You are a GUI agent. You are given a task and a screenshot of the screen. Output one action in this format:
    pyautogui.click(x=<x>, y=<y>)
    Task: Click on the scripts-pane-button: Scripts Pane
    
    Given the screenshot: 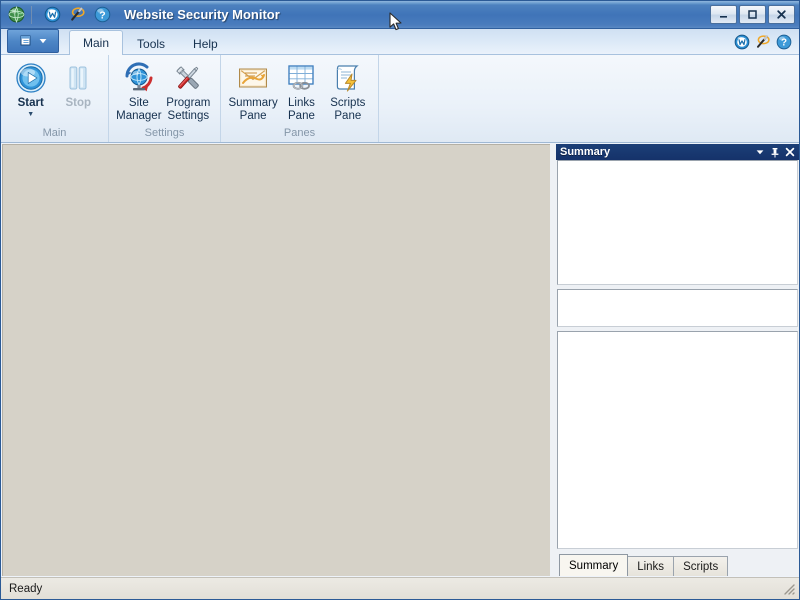 What is the action you would take?
    pyautogui.click(x=348, y=91)
    